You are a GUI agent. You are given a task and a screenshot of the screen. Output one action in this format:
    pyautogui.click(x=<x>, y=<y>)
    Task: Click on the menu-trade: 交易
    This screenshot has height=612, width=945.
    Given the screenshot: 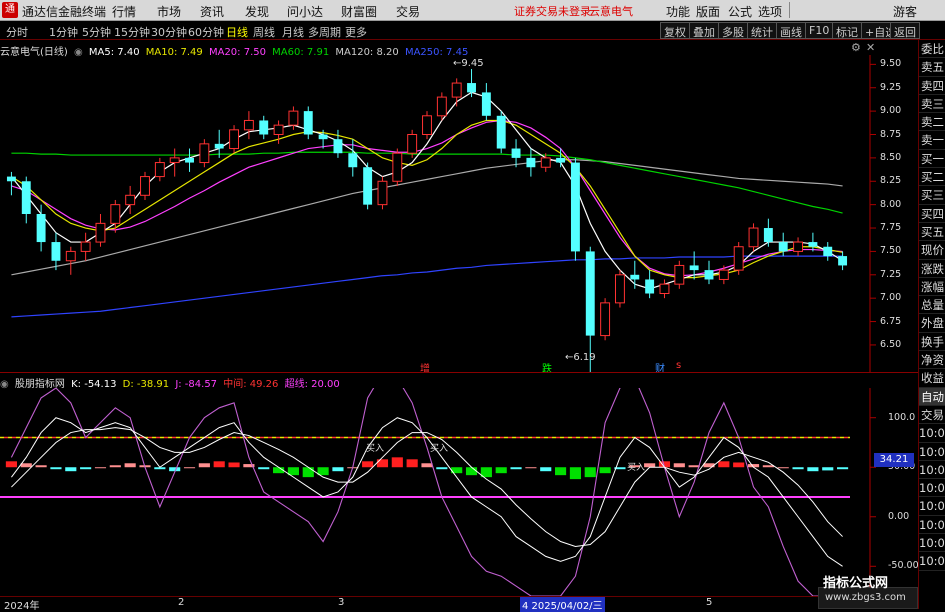 What is the action you would take?
    pyautogui.click(x=408, y=11)
    